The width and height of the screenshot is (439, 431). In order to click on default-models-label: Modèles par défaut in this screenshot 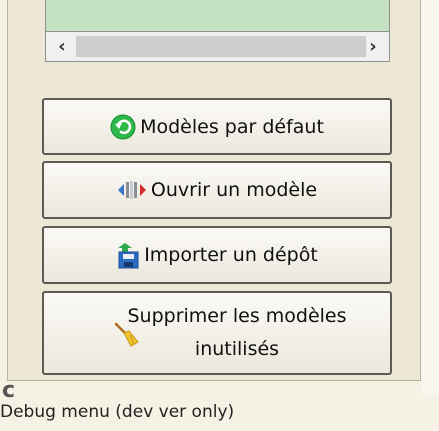, I will do `click(232, 126)`.